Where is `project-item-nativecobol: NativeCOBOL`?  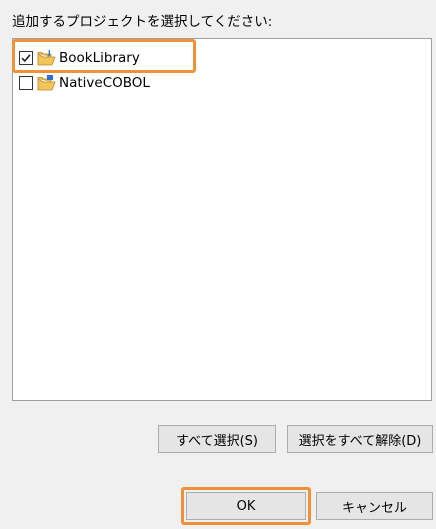
project-item-nativecobol: NativeCOBOL is located at coordinates (84, 83).